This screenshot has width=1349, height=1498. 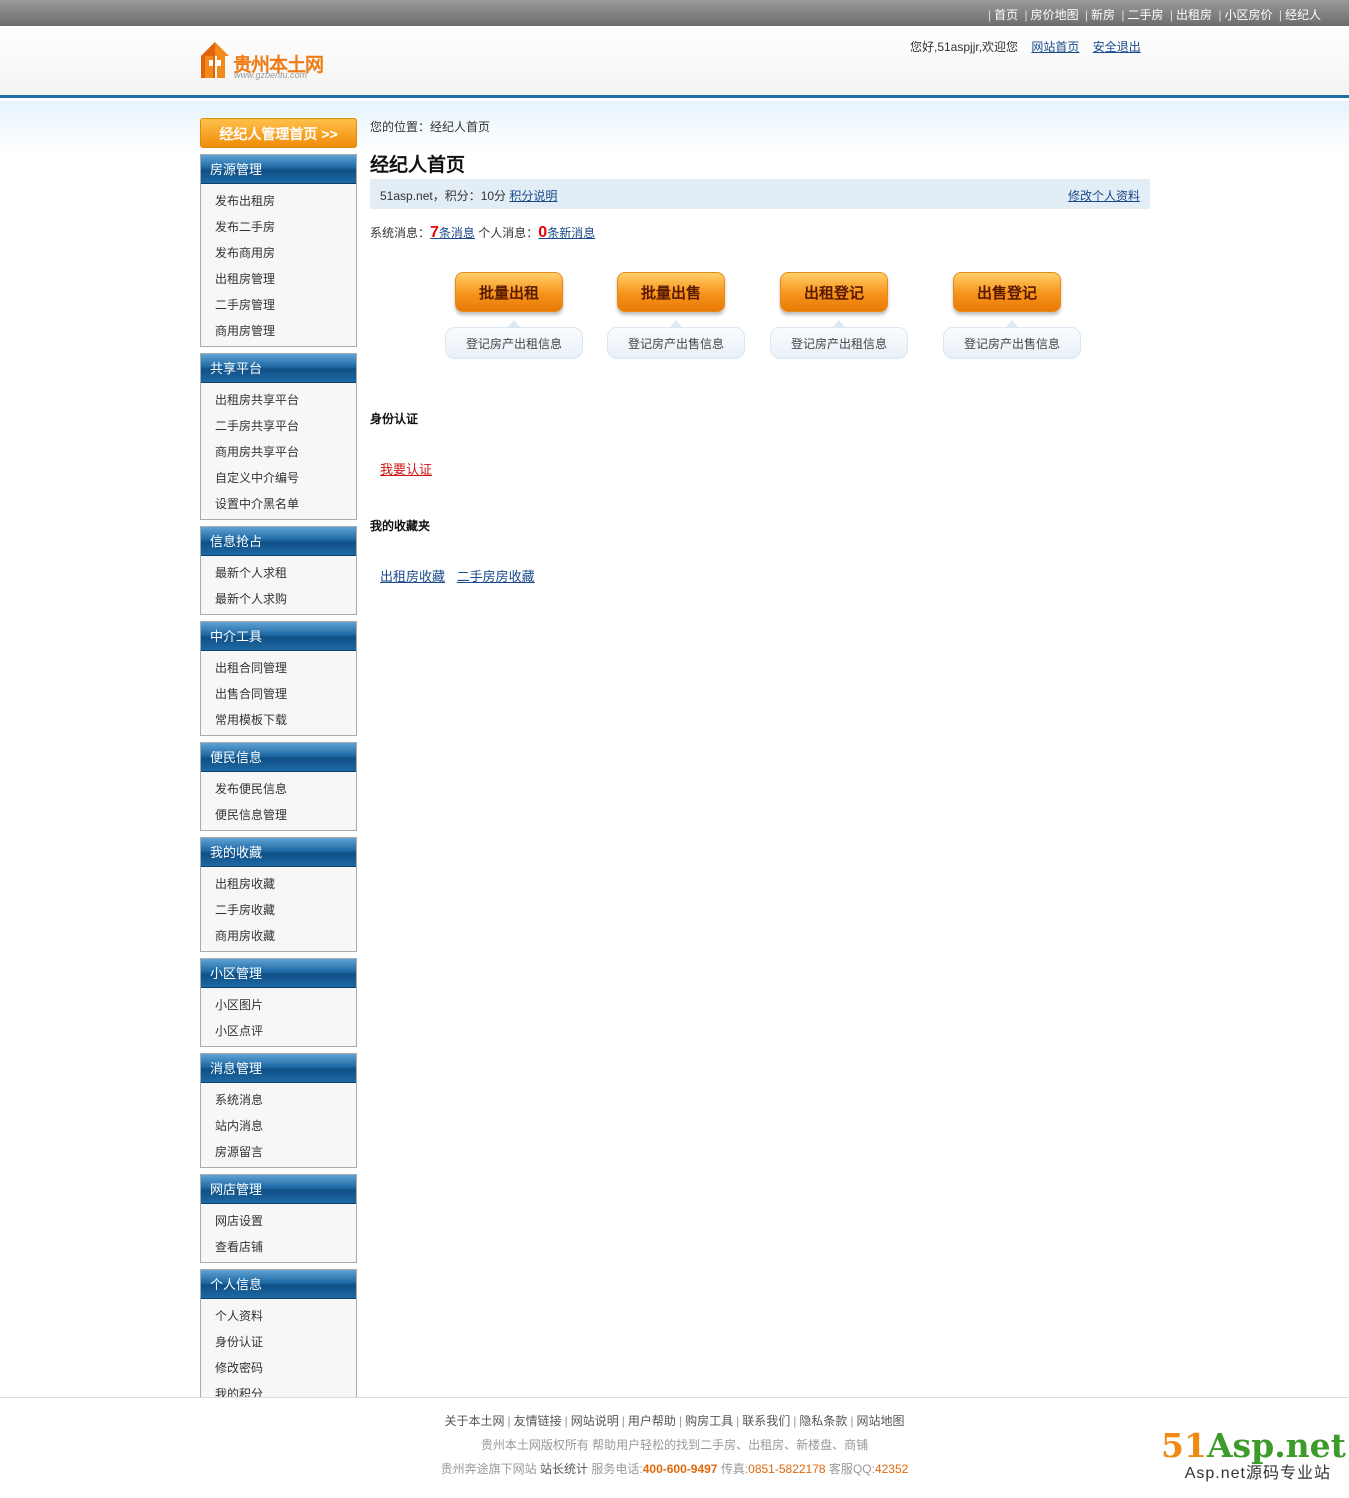 I want to click on sidebar-item-latest-rent-requests: 最新个人求租, so click(x=285, y=573).